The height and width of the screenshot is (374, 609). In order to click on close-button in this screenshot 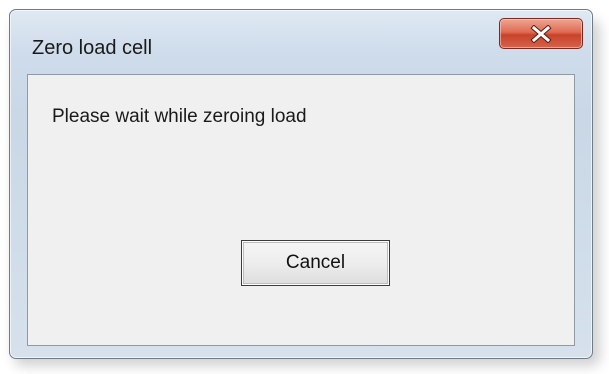, I will do `click(541, 33)`.